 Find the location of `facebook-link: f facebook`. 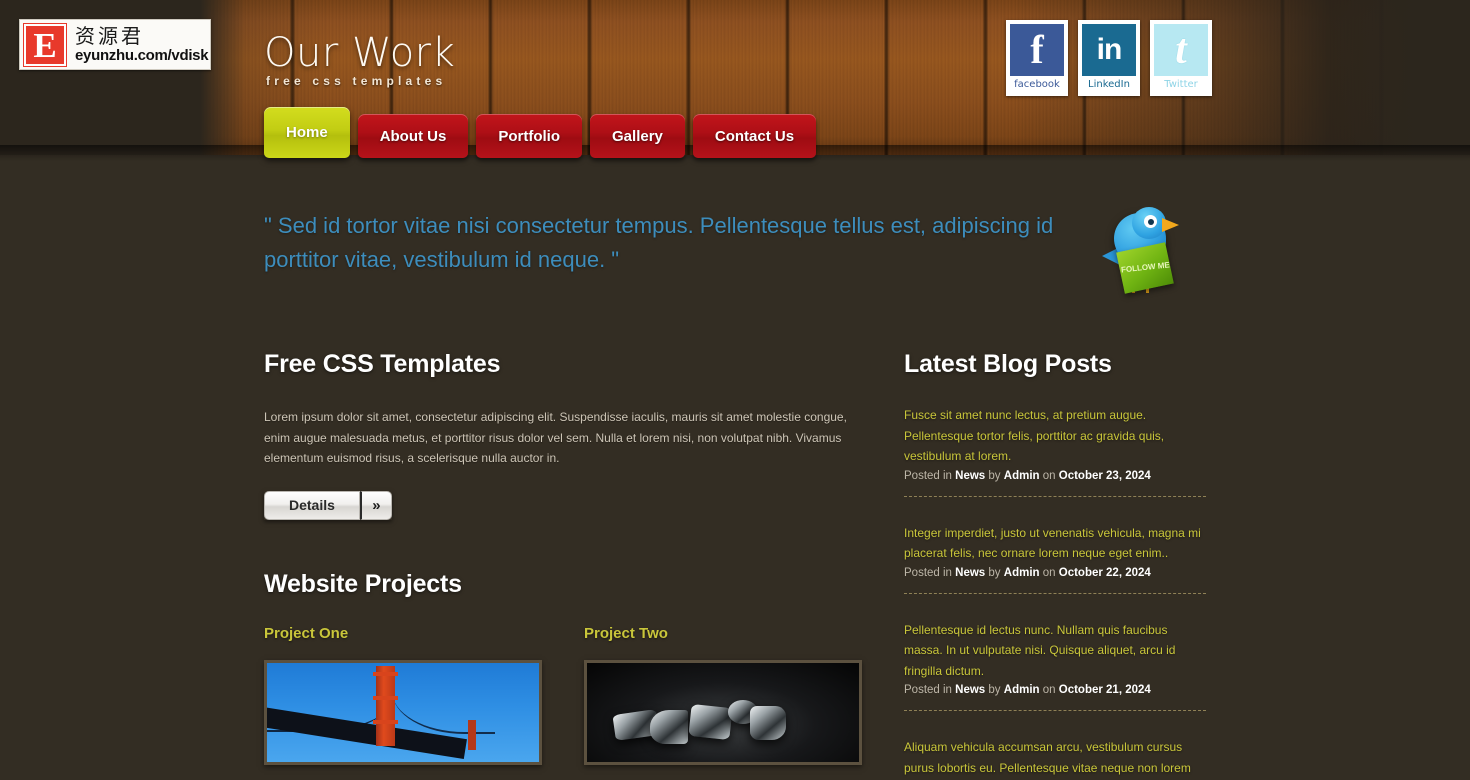

facebook-link: f facebook is located at coordinates (1037, 58).